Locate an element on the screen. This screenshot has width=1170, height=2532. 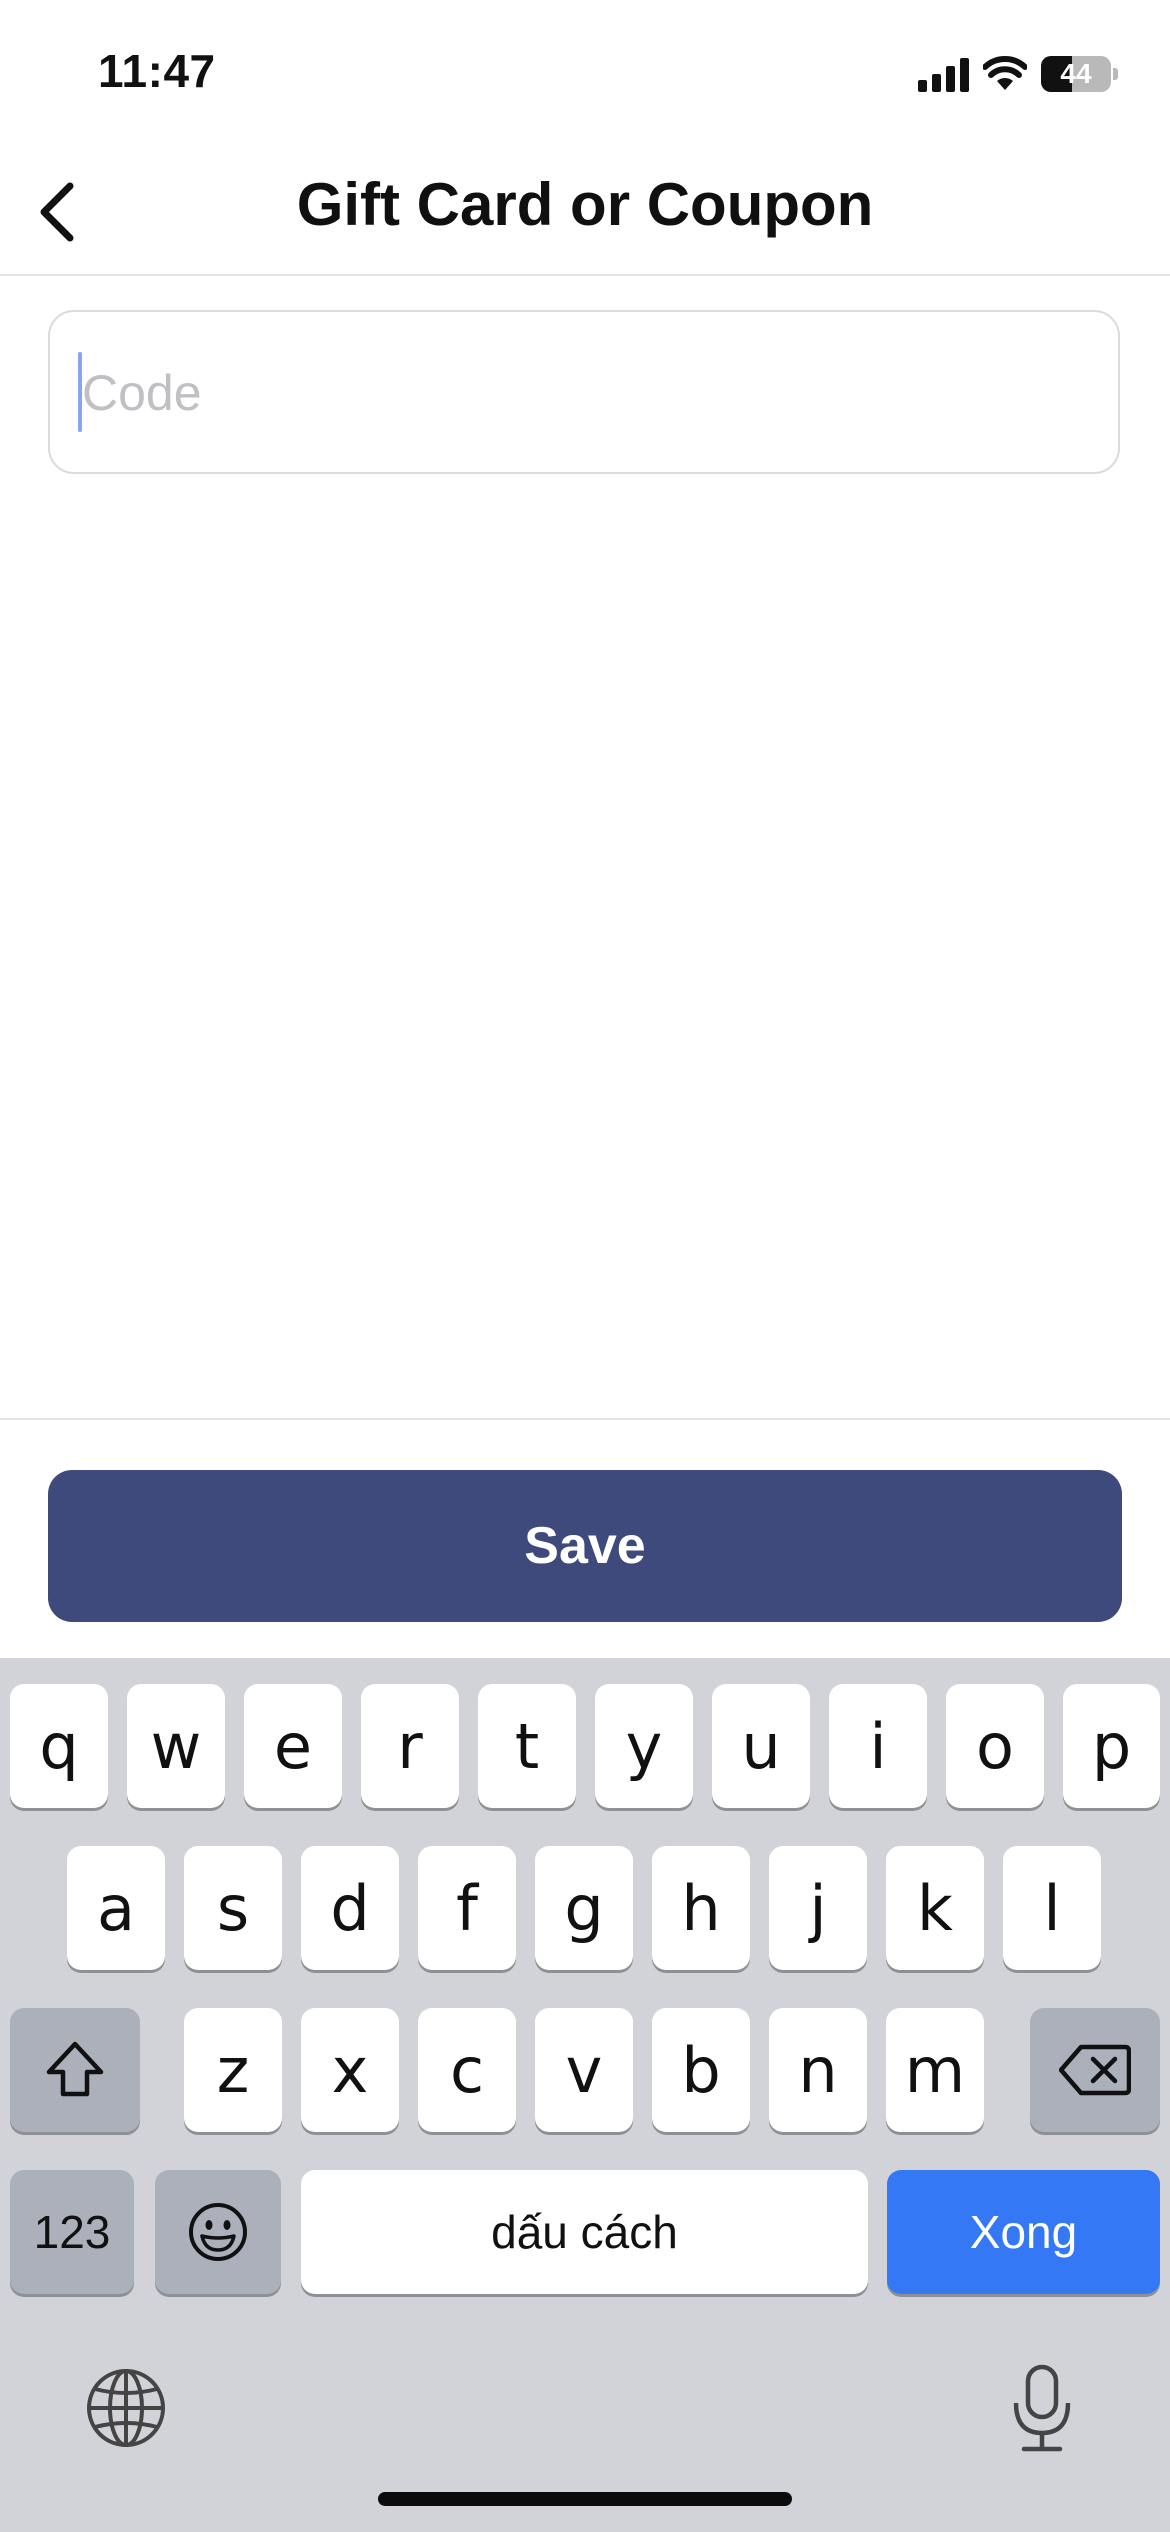
key-x: x is located at coordinates (350, 2070).